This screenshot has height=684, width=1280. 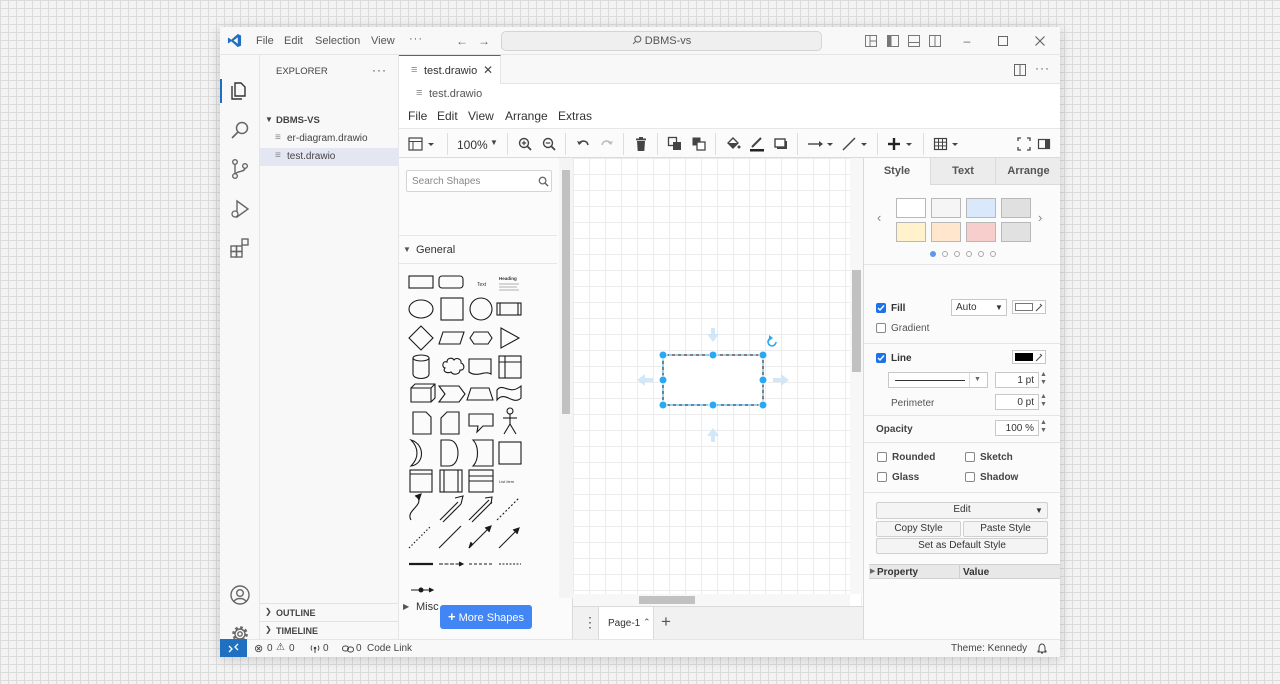 I want to click on canvas-v-scrollbar-thumb, so click(x=856, y=321).